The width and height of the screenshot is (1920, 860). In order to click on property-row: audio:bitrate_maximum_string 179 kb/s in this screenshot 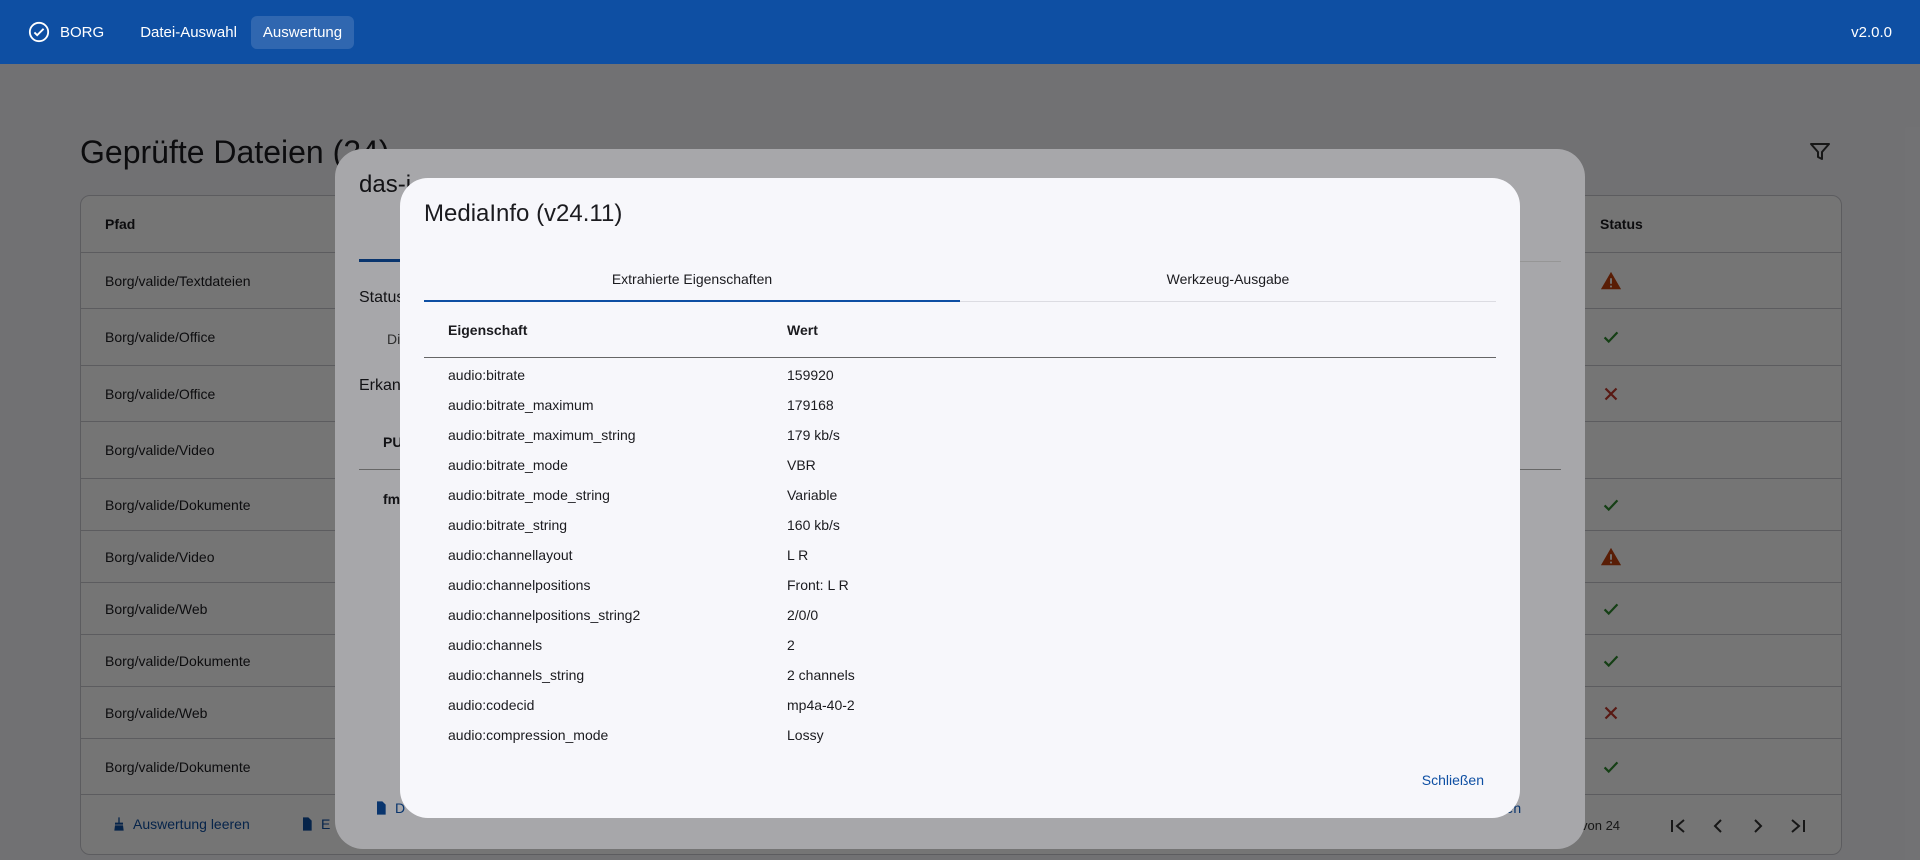, I will do `click(960, 435)`.